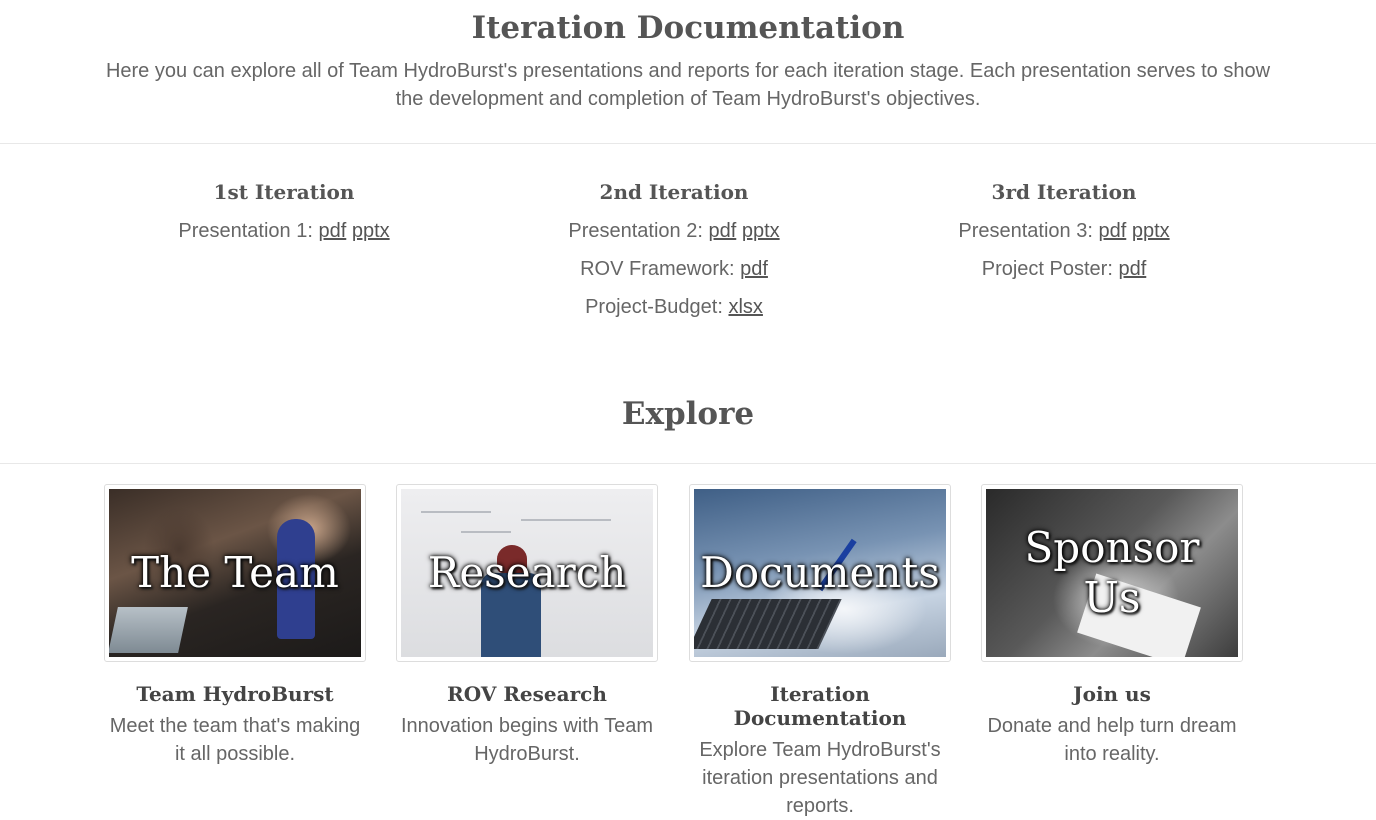  I want to click on documents-photo: Documents, so click(820, 573).